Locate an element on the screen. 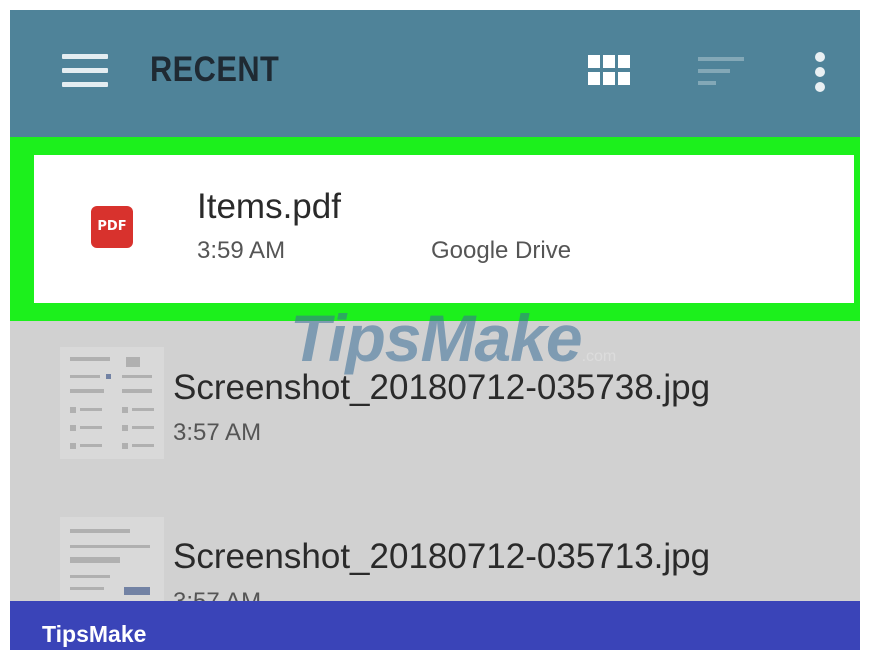 The width and height of the screenshot is (870, 659). more-vert-icon is located at coordinates (820, 72).